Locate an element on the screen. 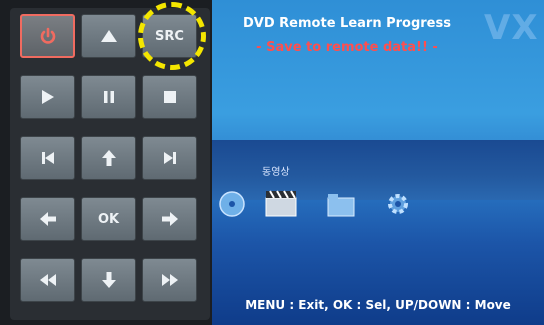  power-icon is located at coordinates (47, 35).